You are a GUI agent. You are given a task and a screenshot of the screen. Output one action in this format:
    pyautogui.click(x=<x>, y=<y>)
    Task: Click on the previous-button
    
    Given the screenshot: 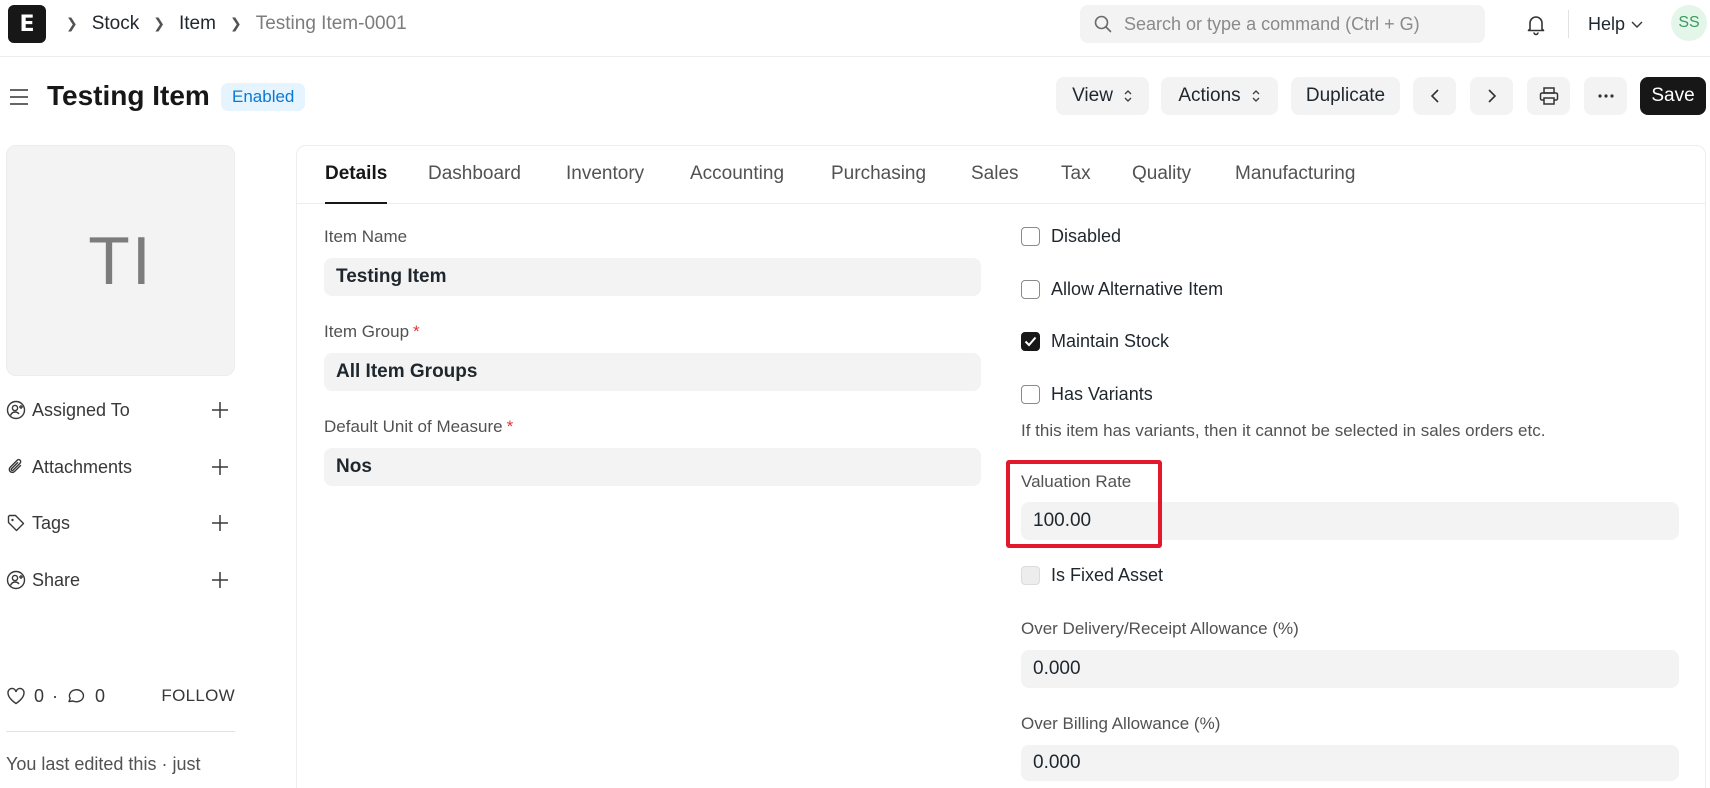 What is the action you would take?
    pyautogui.click(x=1434, y=96)
    